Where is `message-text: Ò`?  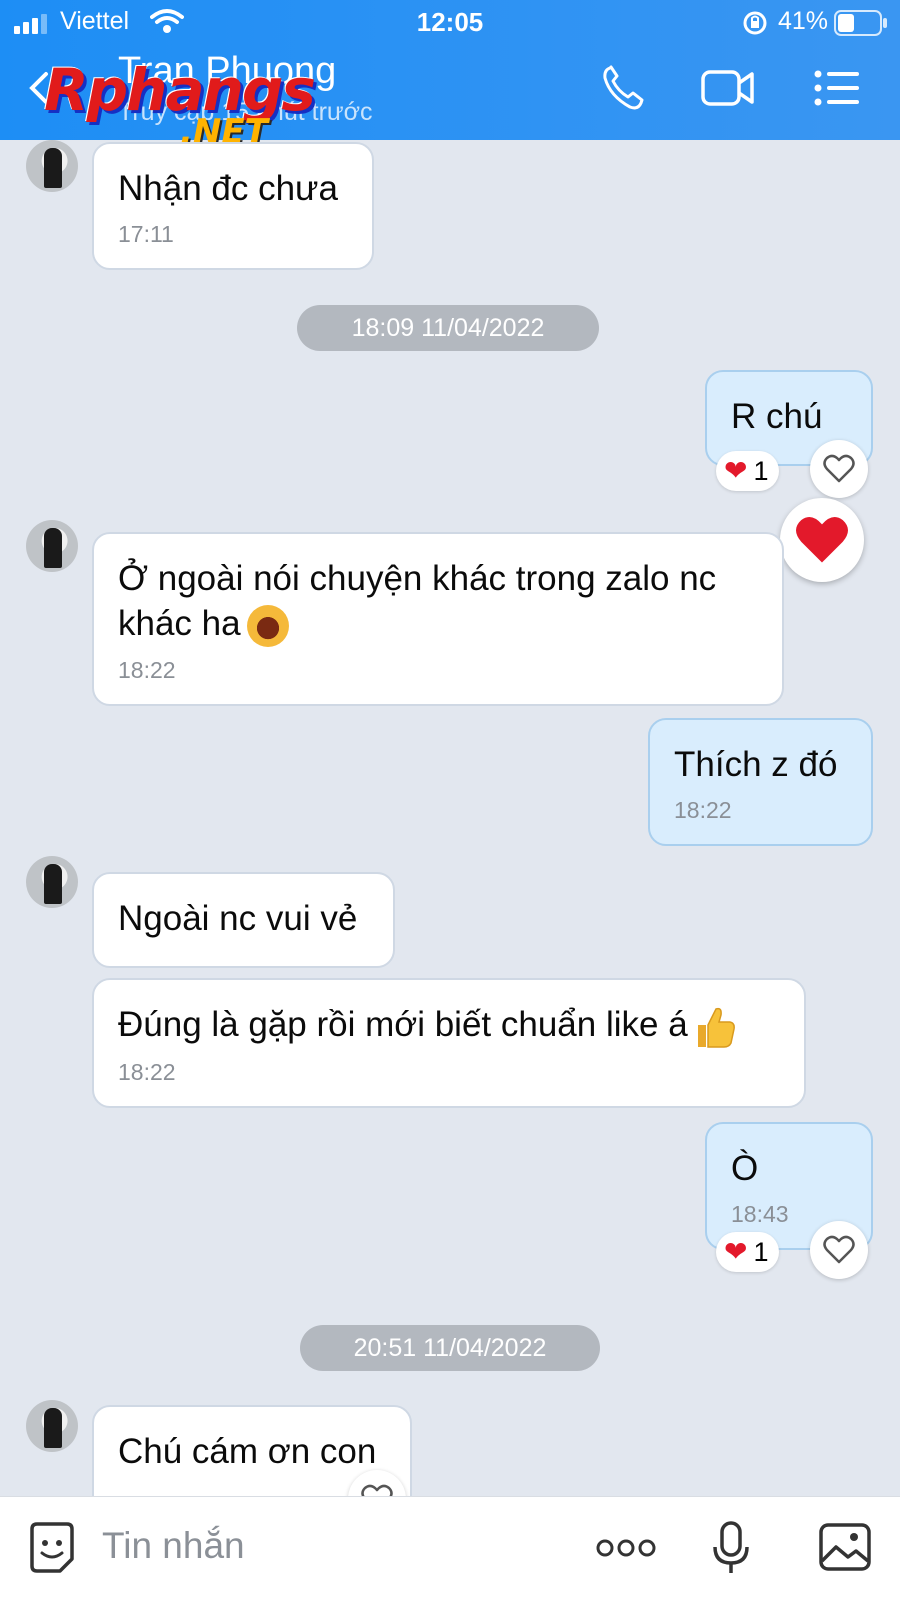 message-text: Ò is located at coordinates (745, 1168).